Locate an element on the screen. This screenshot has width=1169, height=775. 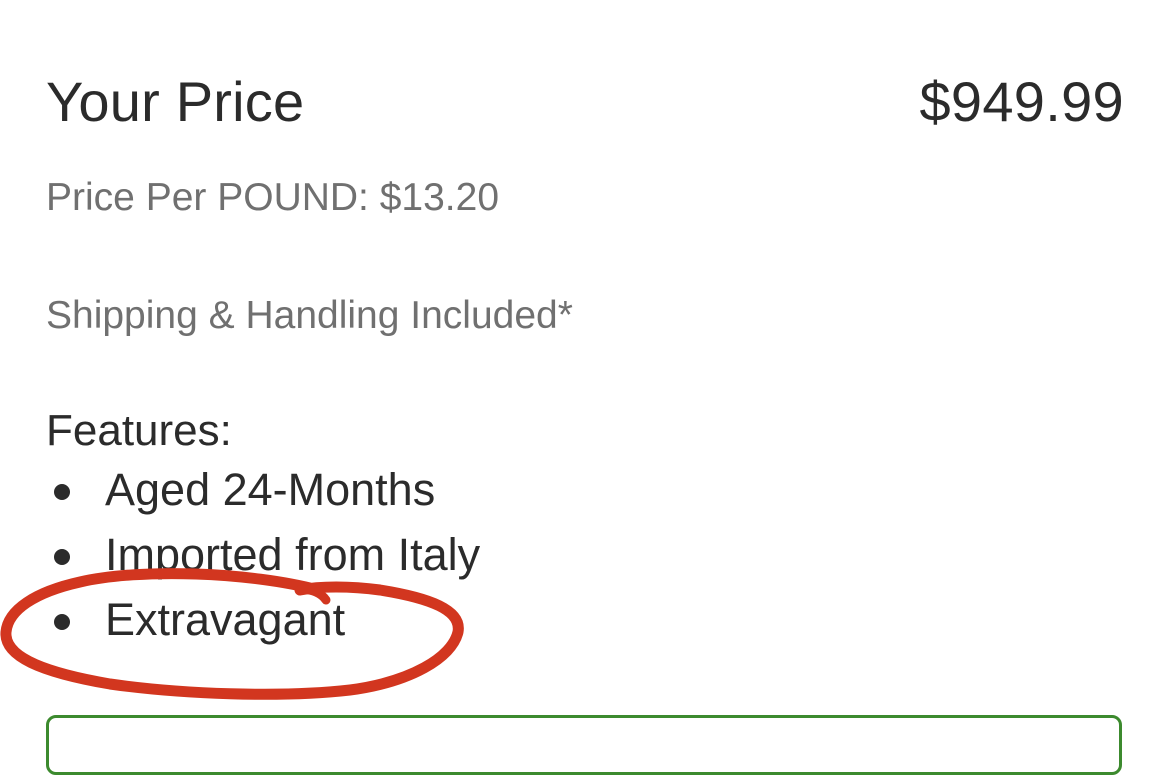
unit-price-text: Price Per POUND: $13.20 is located at coordinates (273, 197).